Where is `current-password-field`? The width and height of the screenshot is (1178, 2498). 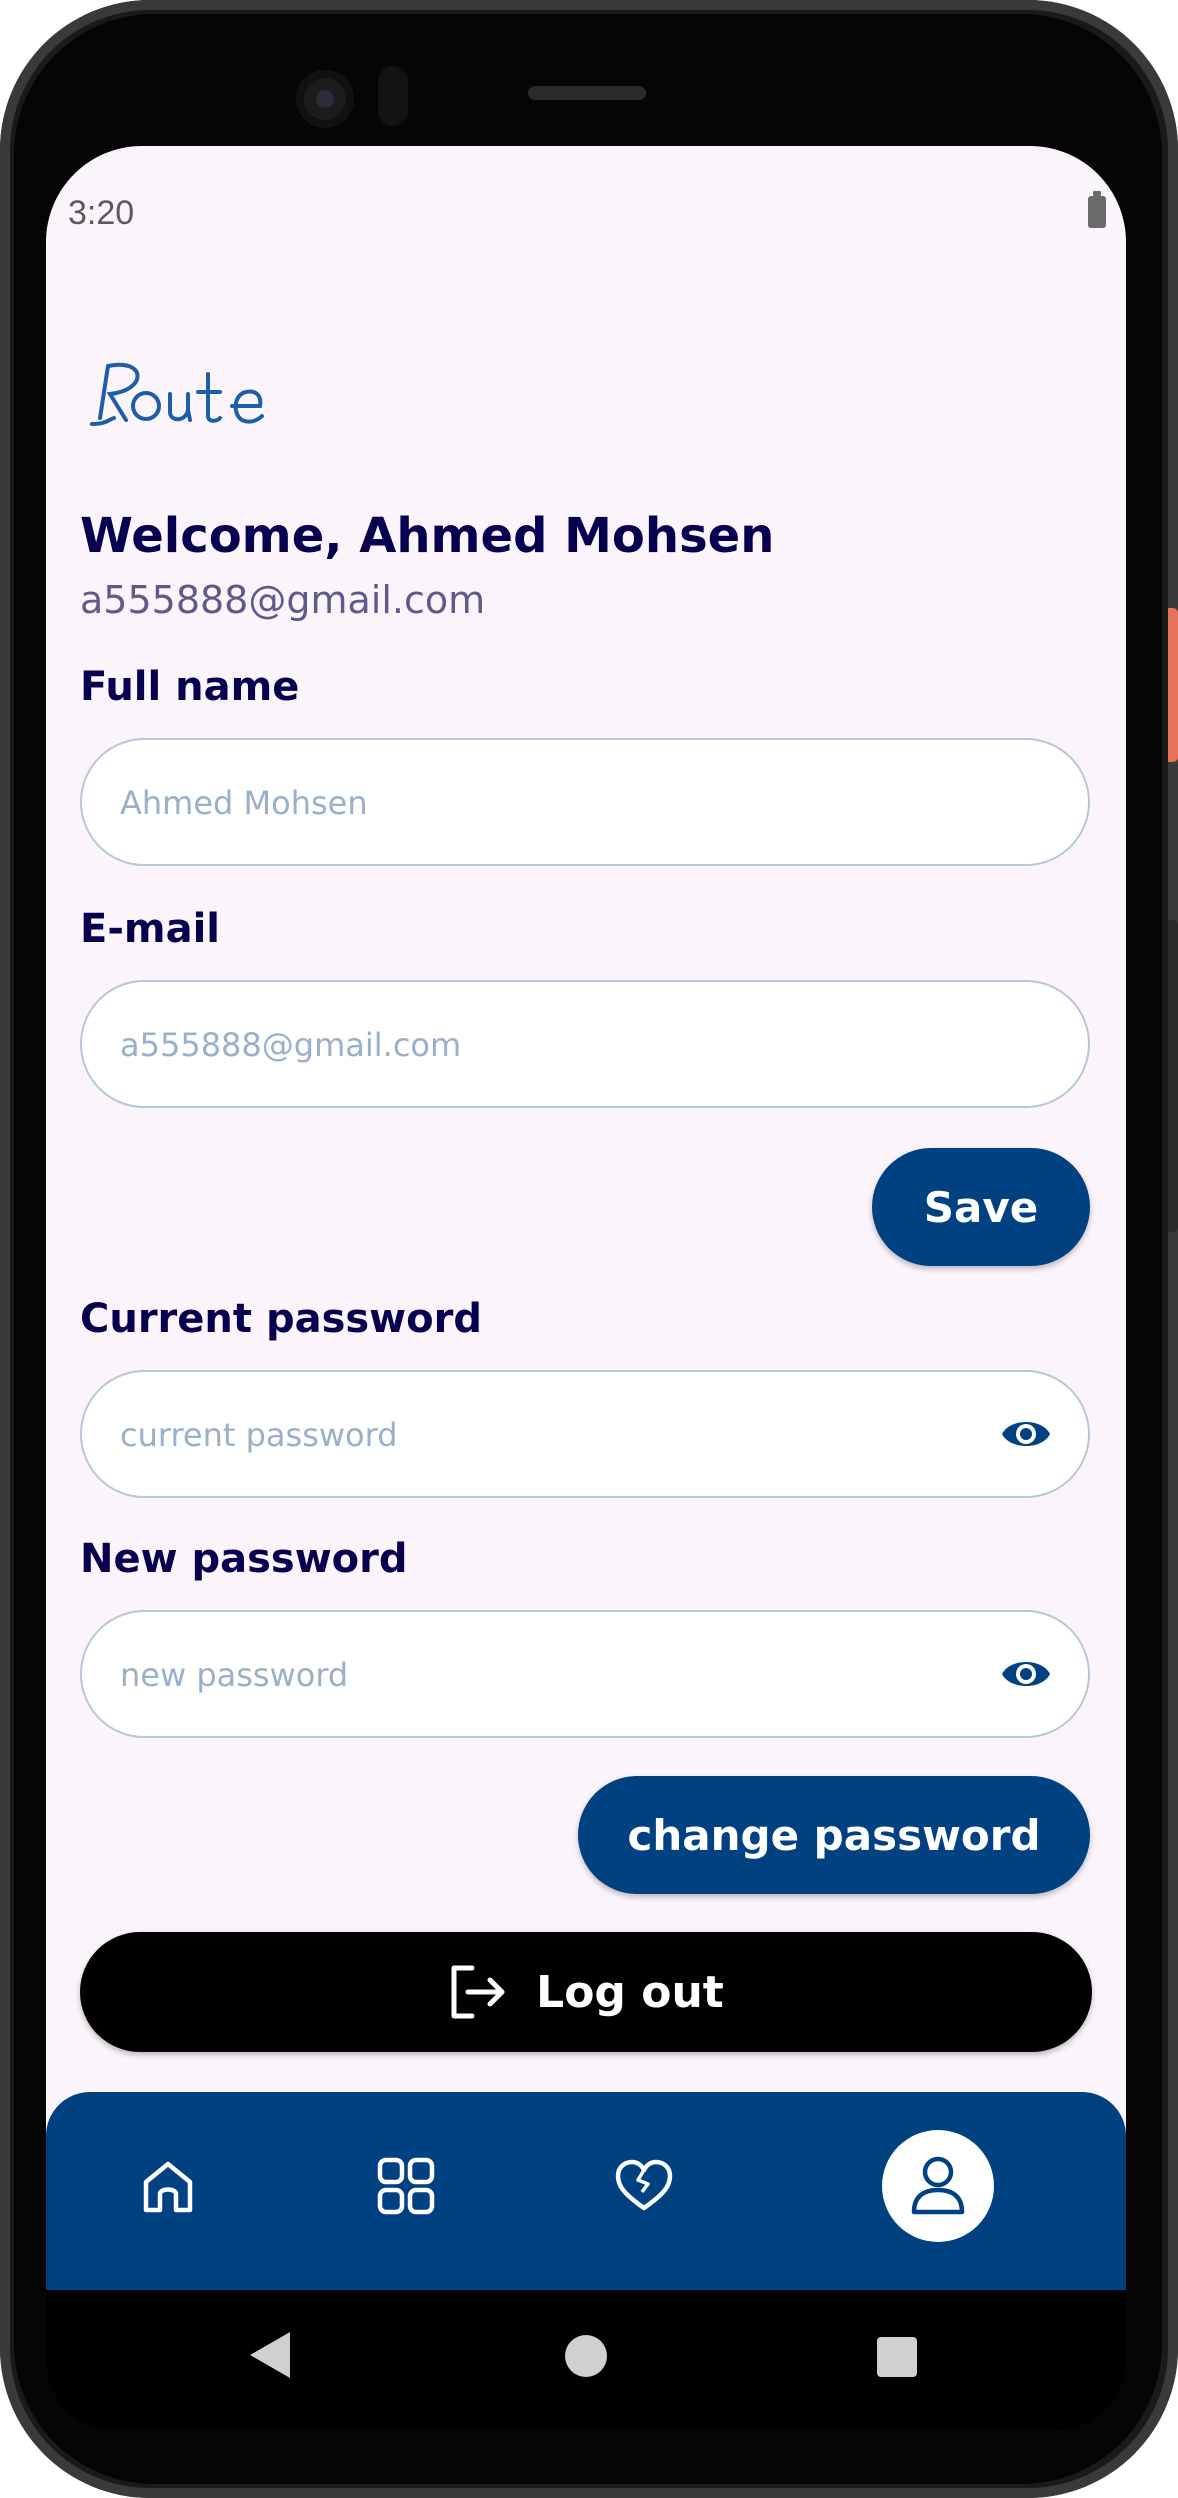
current-password-field is located at coordinates (585, 1434).